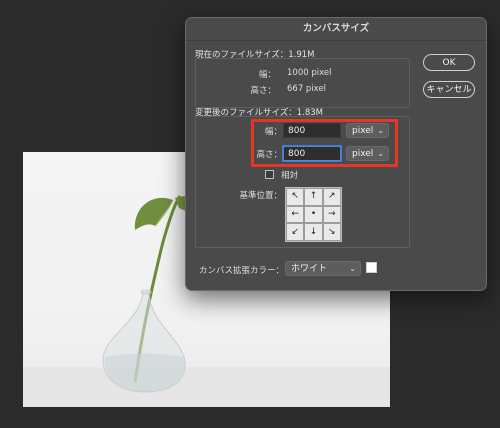  I want to click on extension-color-select: ホワイト ⌄, so click(323, 268).